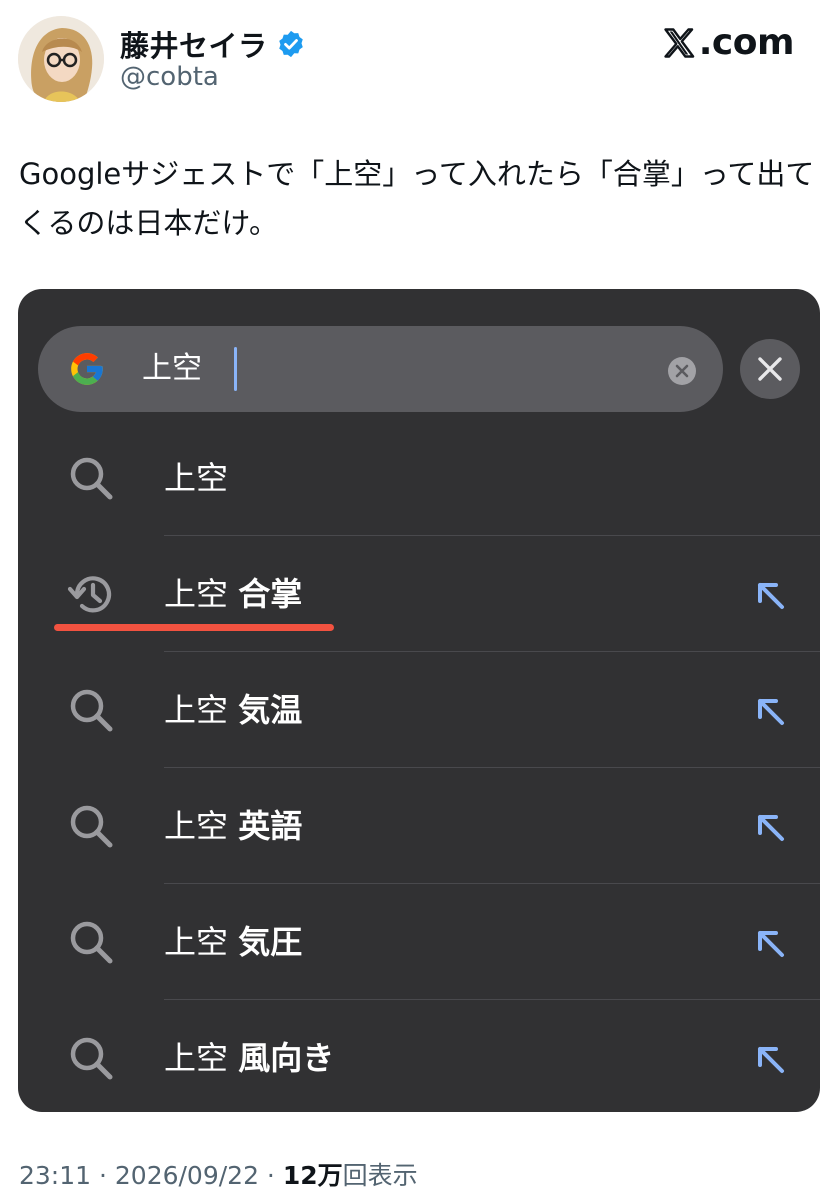 Image resolution: width=838 pixels, height=1200 pixels. Describe the element at coordinates (419, 825) in the screenshot. I see `suggestion-item: 上空 英語` at that location.